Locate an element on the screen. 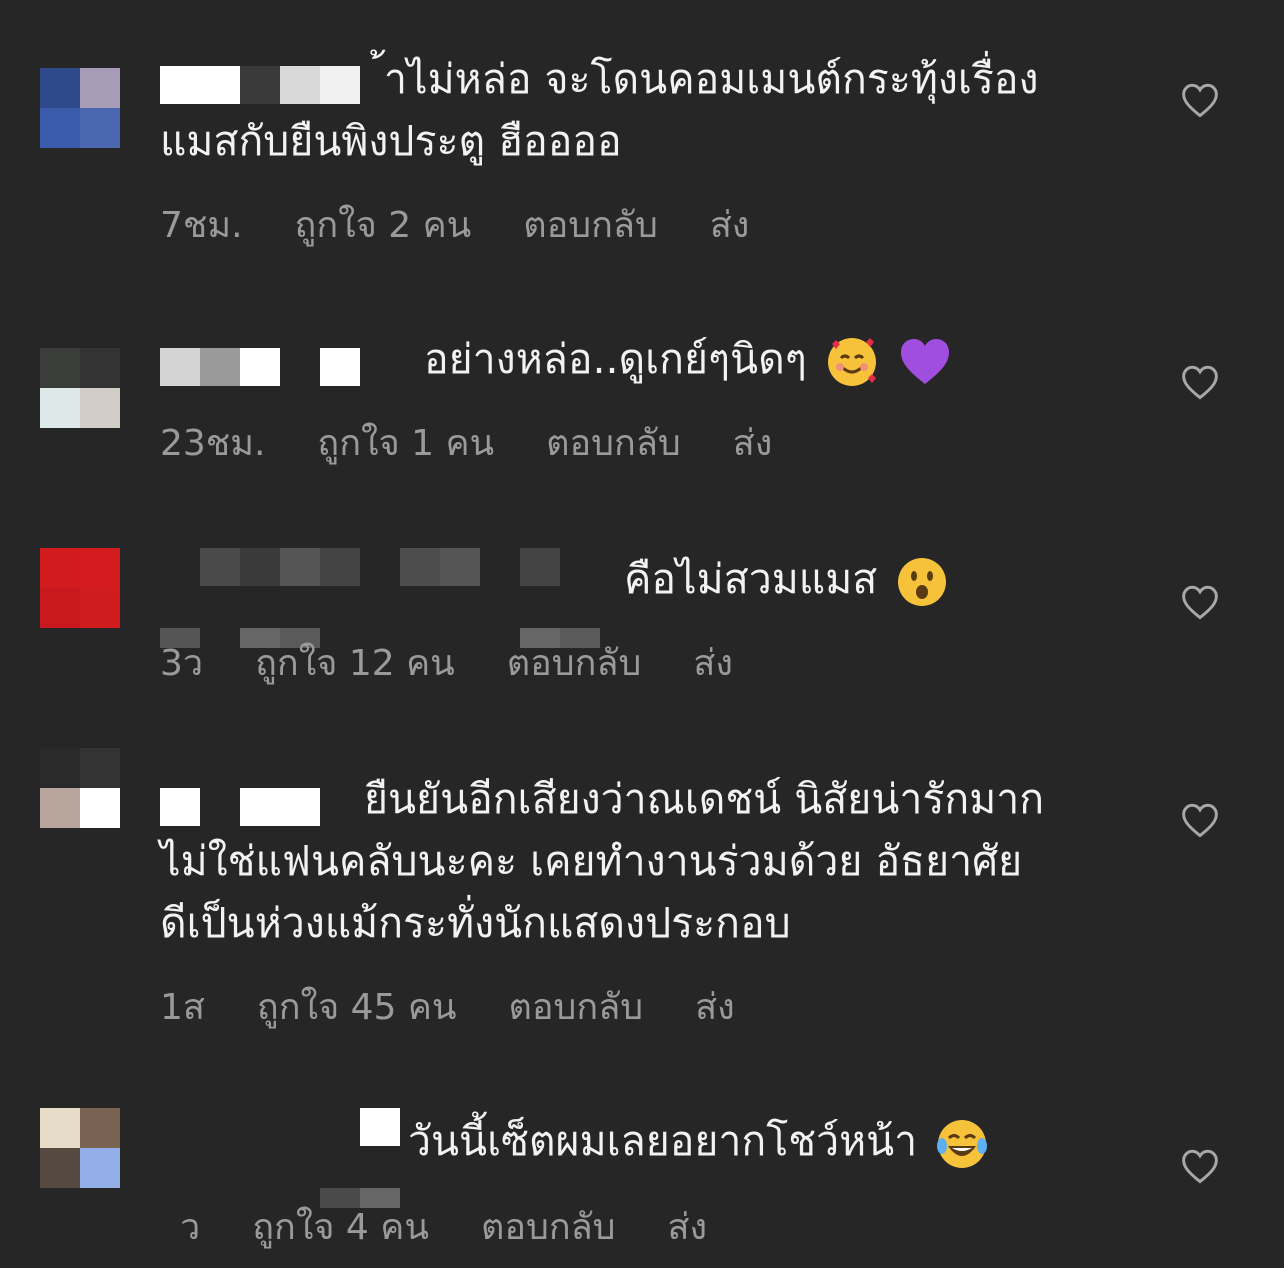 The height and width of the screenshot is (1268, 1284). comment-meta: 3ว ถูกใจ 12 คน ตอบกลับ ส่ง is located at coordinates (446, 662).